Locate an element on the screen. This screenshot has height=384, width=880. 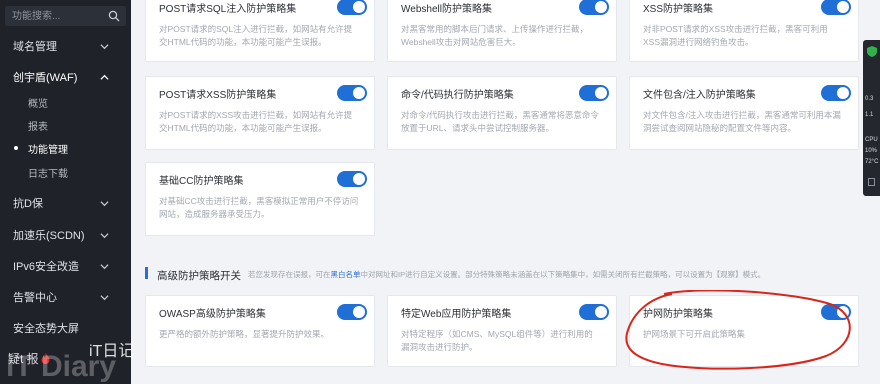
policy-desc: 对非POST请求的XSS攻击进行拦截，黑客可利用XSS漏洞进行网络钓鱼攻击。 is located at coordinates (735, 35).